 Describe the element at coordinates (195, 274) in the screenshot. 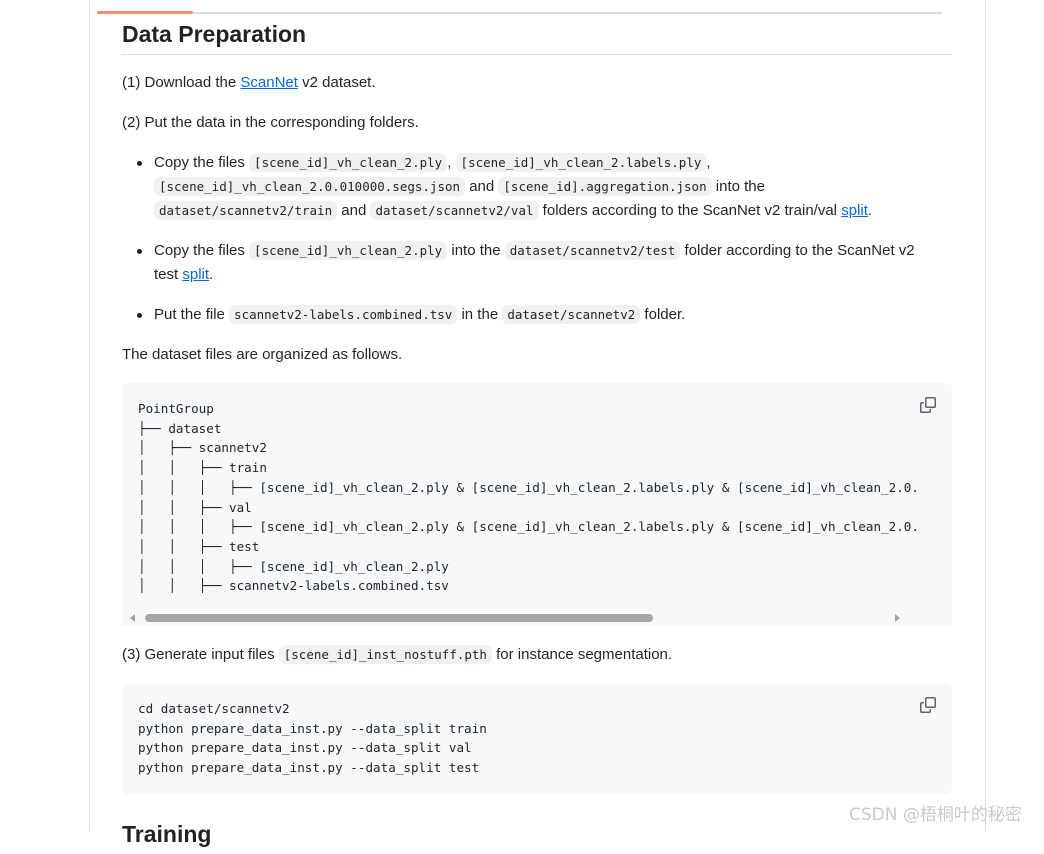

I see `test-split-link: split` at that location.